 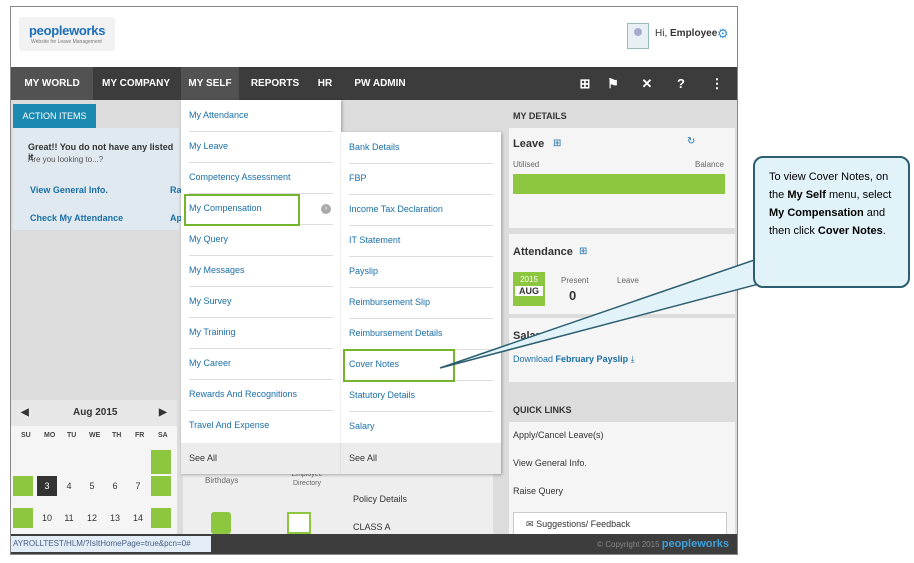 What do you see at coordinates (850, 231) in the screenshot?
I see `callout-text-6: Cover Notes` at bounding box center [850, 231].